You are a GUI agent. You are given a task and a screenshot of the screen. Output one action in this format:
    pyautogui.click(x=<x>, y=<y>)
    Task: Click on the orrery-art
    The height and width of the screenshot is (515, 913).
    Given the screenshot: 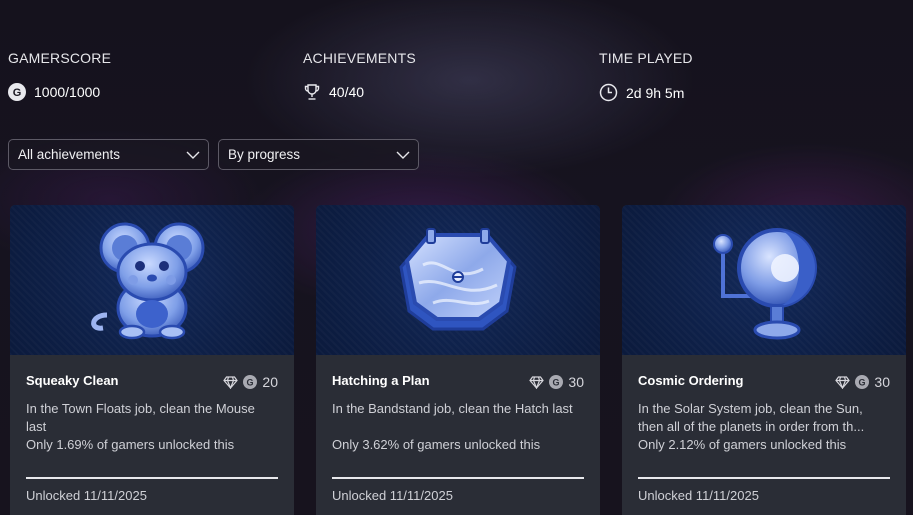 What is the action you would take?
    pyautogui.click(x=765, y=284)
    